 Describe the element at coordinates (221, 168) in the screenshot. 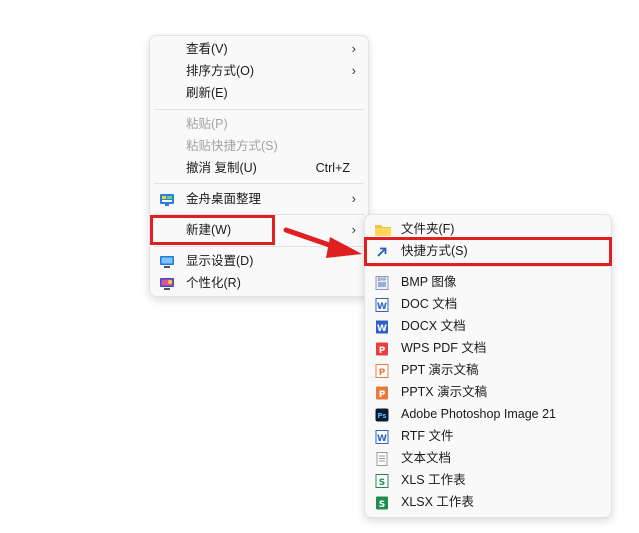

I see `menu-item-label: 撤消 复制(U)` at that location.